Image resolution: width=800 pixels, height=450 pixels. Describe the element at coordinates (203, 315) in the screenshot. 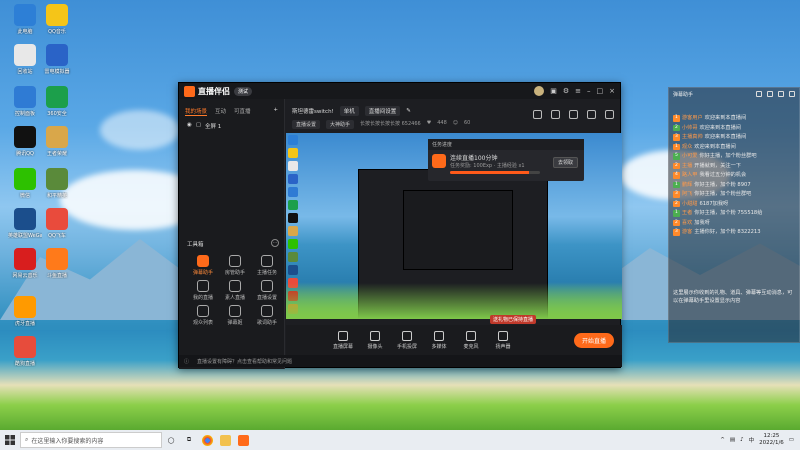

I see `tool-item: 观众列表` at that location.